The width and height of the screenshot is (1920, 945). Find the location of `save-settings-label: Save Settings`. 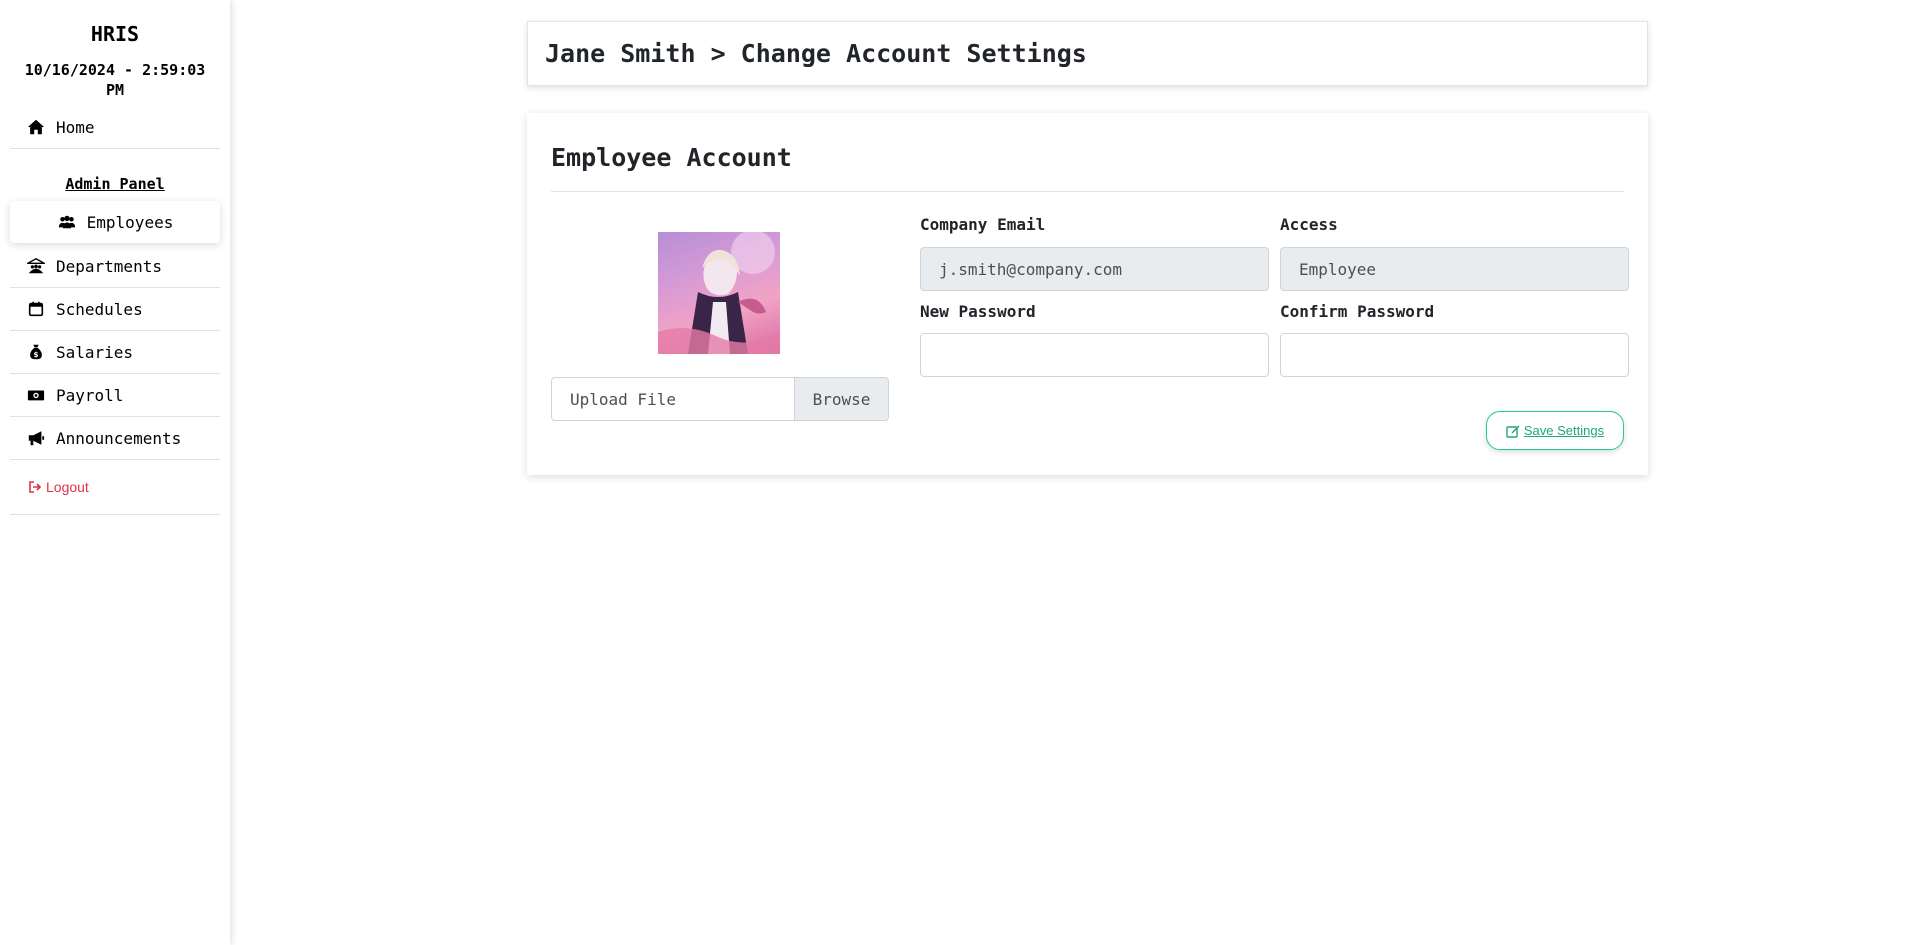

save-settings-label: Save Settings is located at coordinates (1564, 430).